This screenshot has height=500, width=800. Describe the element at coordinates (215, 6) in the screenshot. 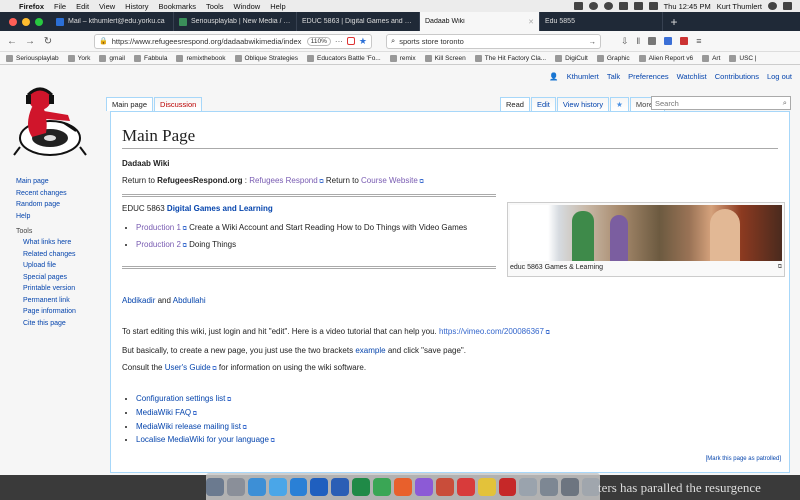

I see `menu-tools: Tools` at that location.